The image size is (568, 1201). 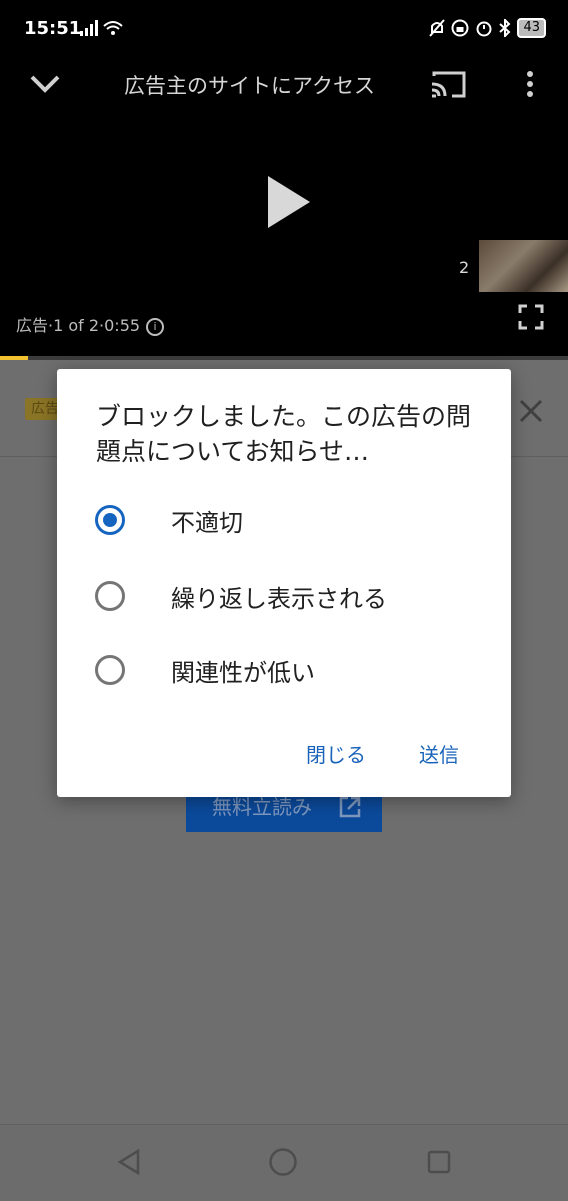 I want to click on fullscreen-button, so click(x=531, y=317).